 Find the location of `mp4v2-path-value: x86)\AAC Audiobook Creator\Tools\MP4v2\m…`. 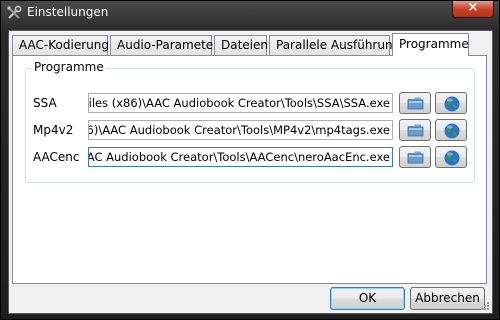

mp4v2-path-value: x86)\AAC Audiobook Creator\Tools\MP4v2\m… is located at coordinates (239, 130).